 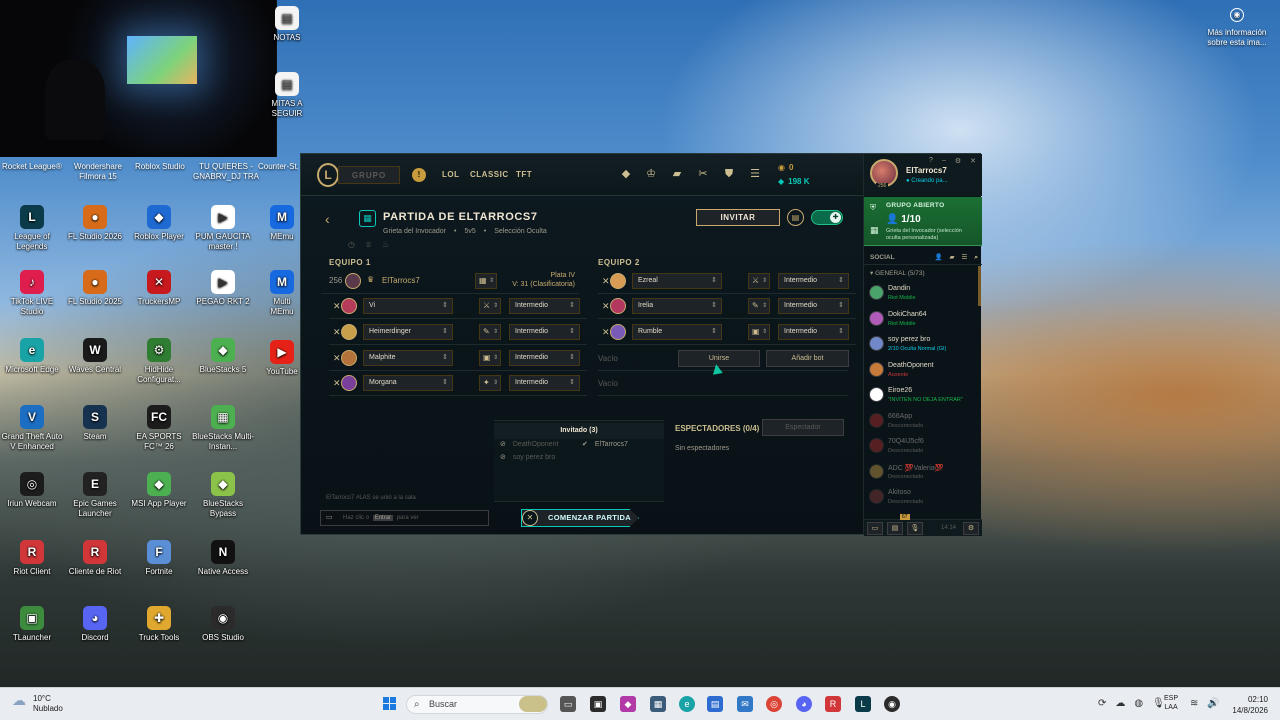 I want to click on friend-item: DeathOponent Ausente, so click(x=923, y=371).